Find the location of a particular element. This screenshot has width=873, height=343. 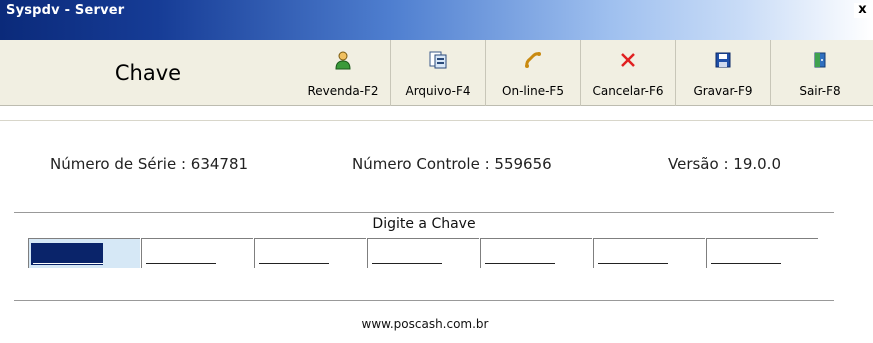

close-button: x is located at coordinates (862, 10).